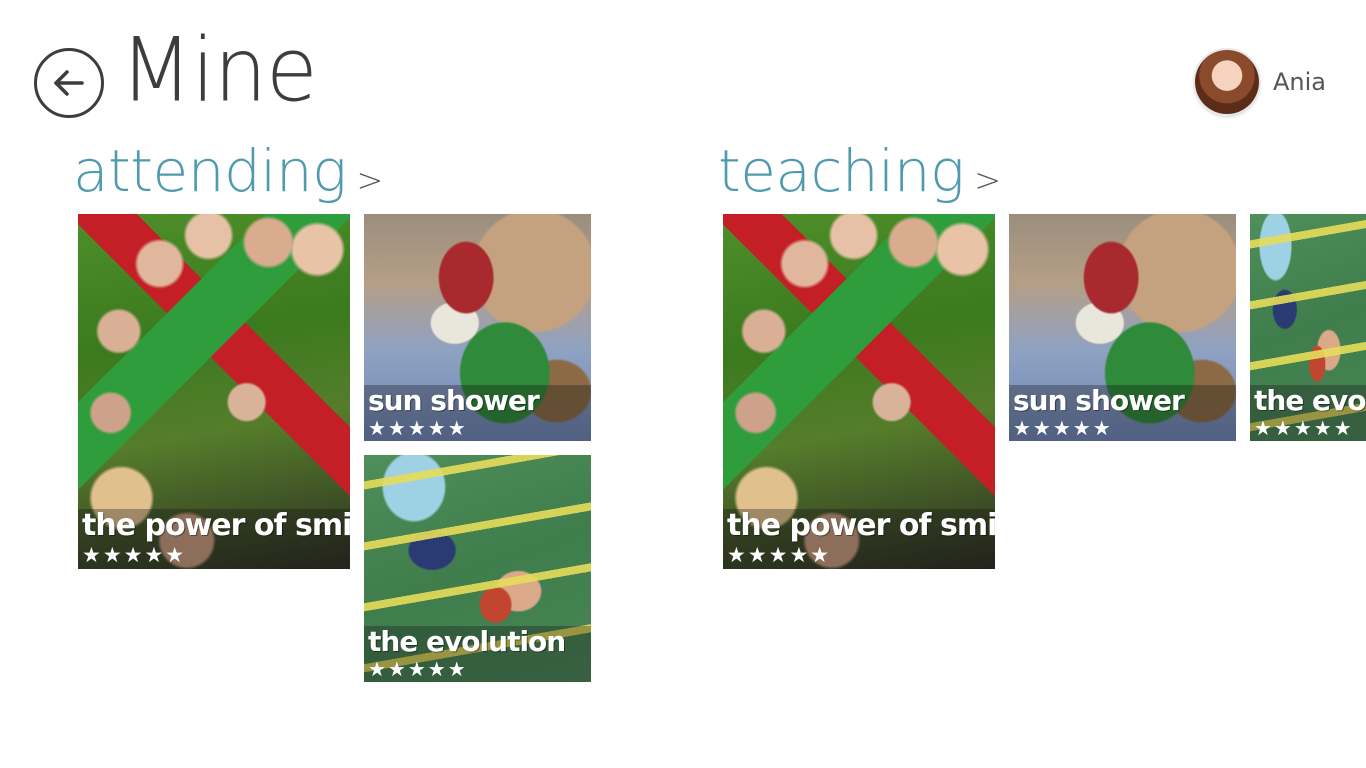 Image resolution: width=1366 pixels, height=768 pixels. Describe the element at coordinates (477, 568) in the screenshot. I see `course-tile: the evolution ★★★★★` at that location.